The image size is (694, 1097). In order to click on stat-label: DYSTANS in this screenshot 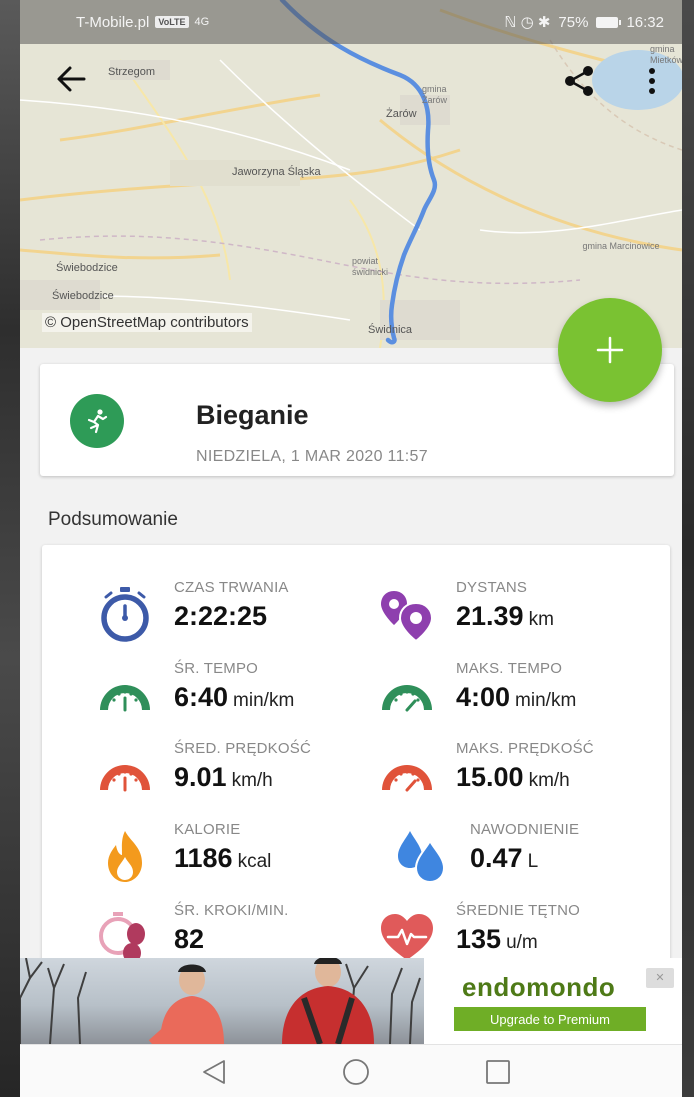, I will do `click(492, 587)`.